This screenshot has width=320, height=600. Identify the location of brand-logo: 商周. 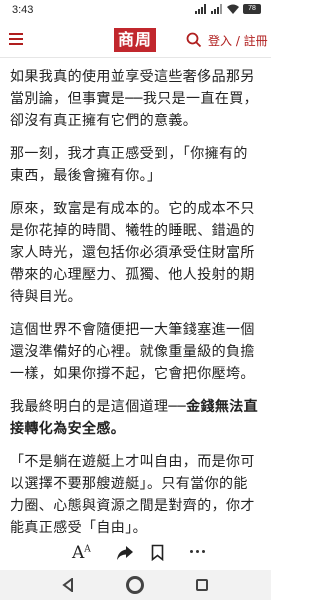
(135, 40).